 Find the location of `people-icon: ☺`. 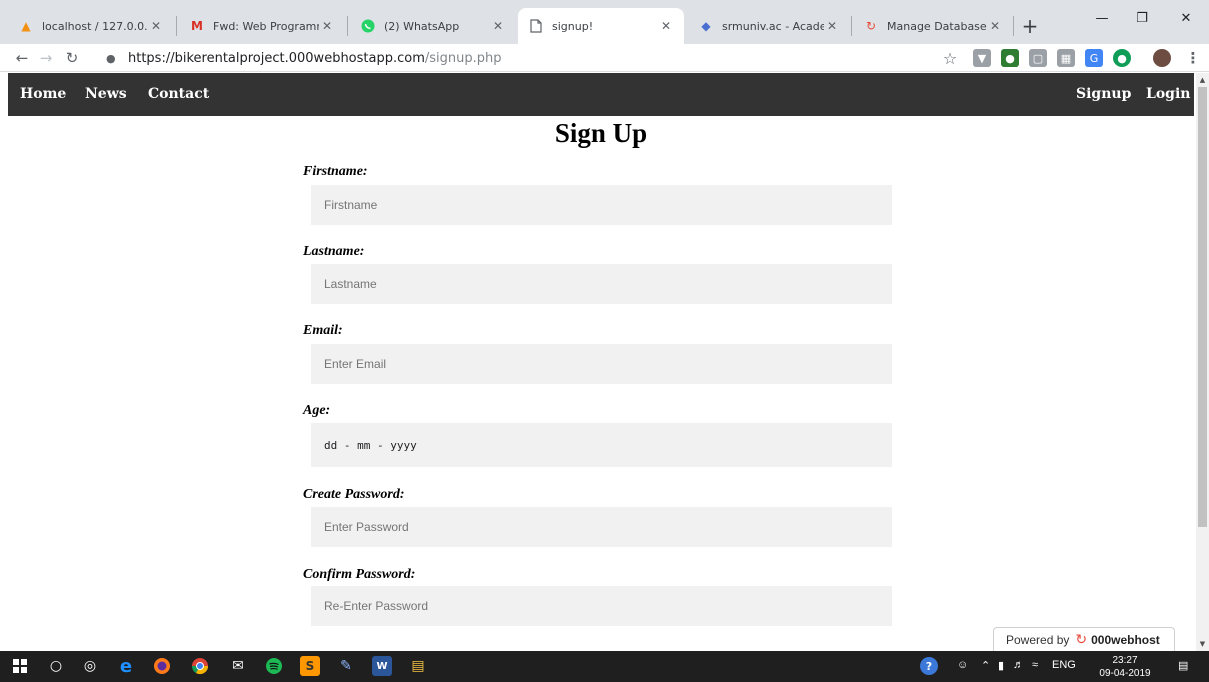

people-icon: ☺ is located at coordinates (962, 665).